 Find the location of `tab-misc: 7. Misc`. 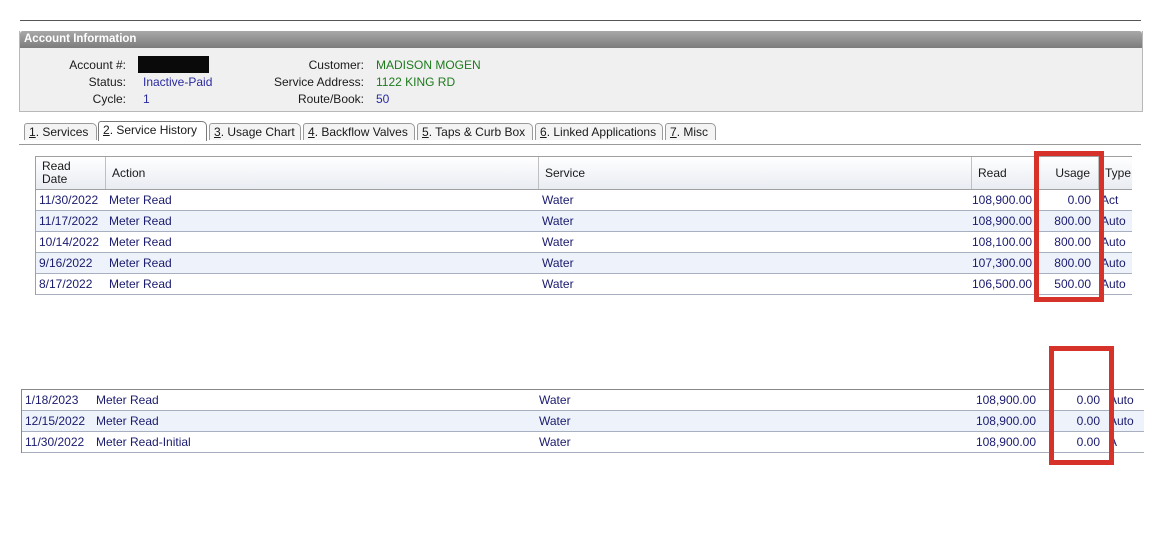

tab-misc: 7. Misc is located at coordinates (690, 131).